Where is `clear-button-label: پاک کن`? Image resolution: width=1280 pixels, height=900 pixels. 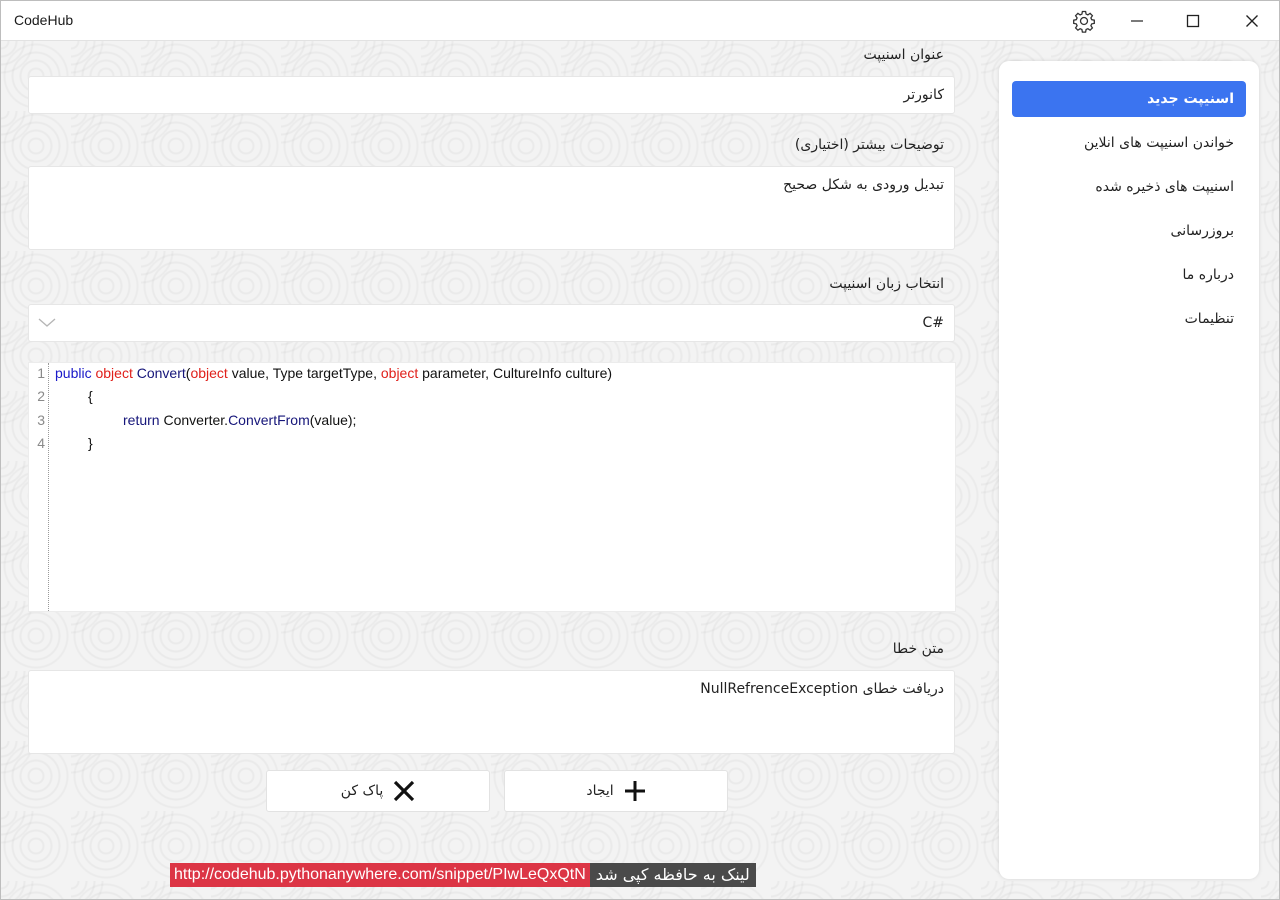 clear-button-label: پاک کن is located at coordinates (362, 791).